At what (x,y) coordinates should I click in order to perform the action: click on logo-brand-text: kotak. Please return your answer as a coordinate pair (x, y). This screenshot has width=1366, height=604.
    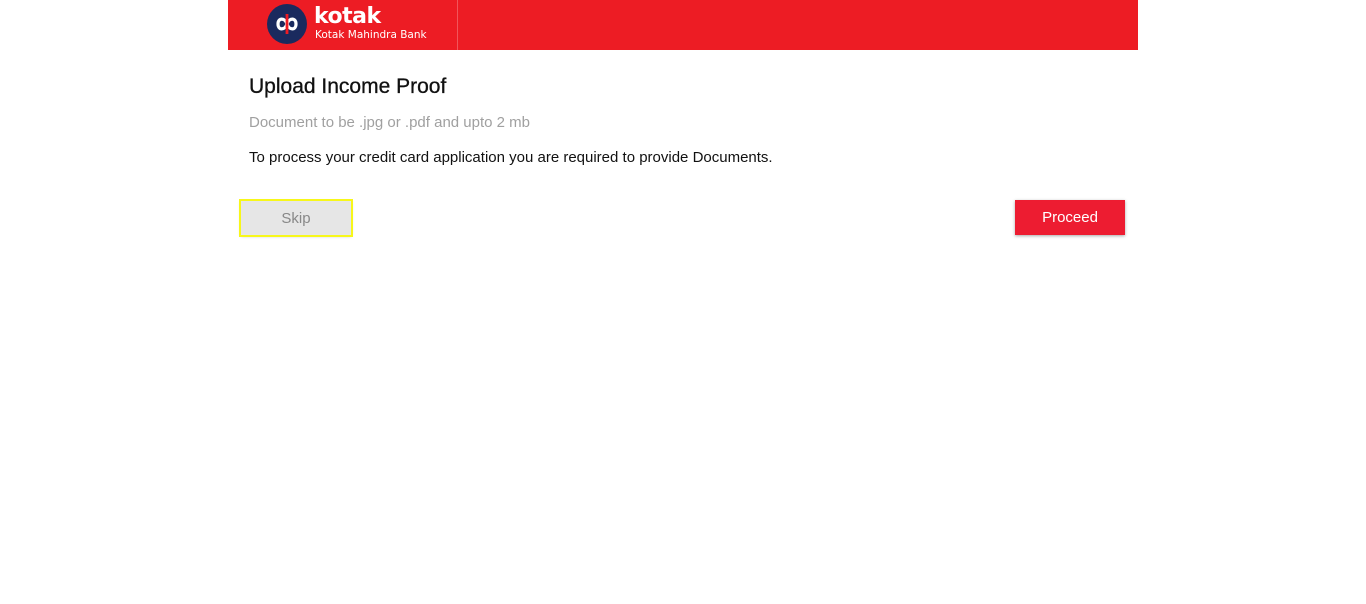
    Looking at the image, I should click on (347, 16).